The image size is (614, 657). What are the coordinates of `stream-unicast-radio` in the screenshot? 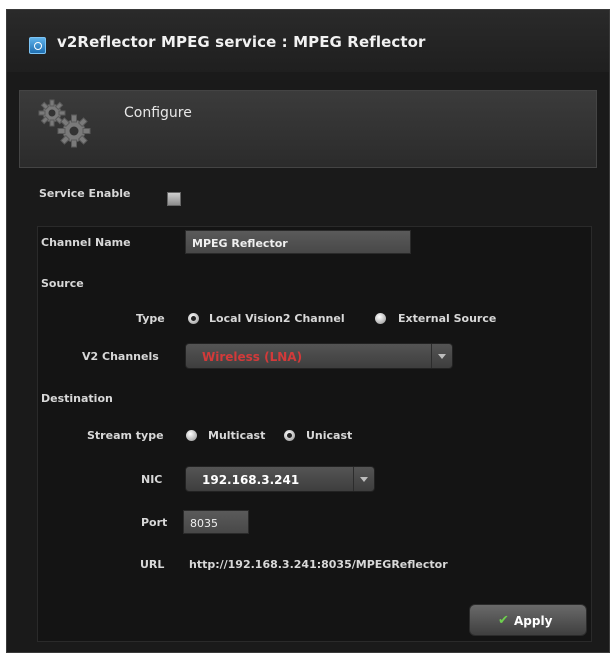 It's located at (289, 435).